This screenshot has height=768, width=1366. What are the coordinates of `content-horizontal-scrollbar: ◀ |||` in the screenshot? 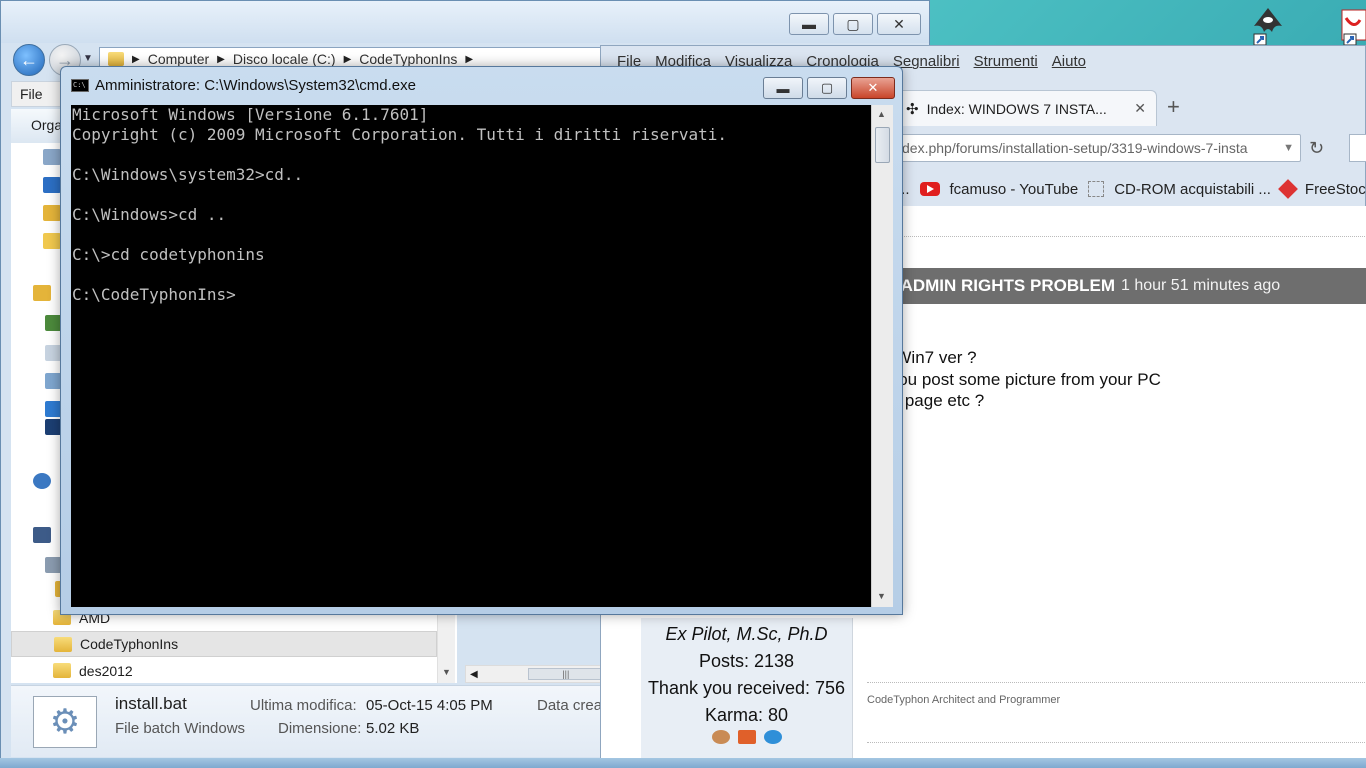 It's located at (535, 674).